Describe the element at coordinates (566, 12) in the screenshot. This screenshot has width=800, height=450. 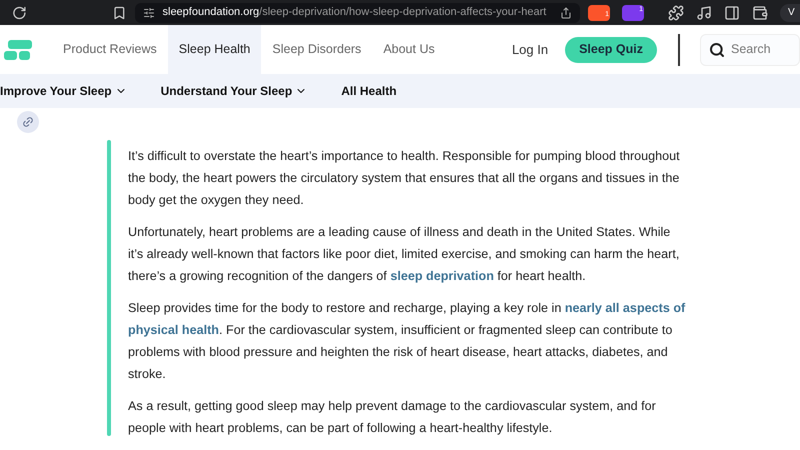
I see `share-icon` at that location.